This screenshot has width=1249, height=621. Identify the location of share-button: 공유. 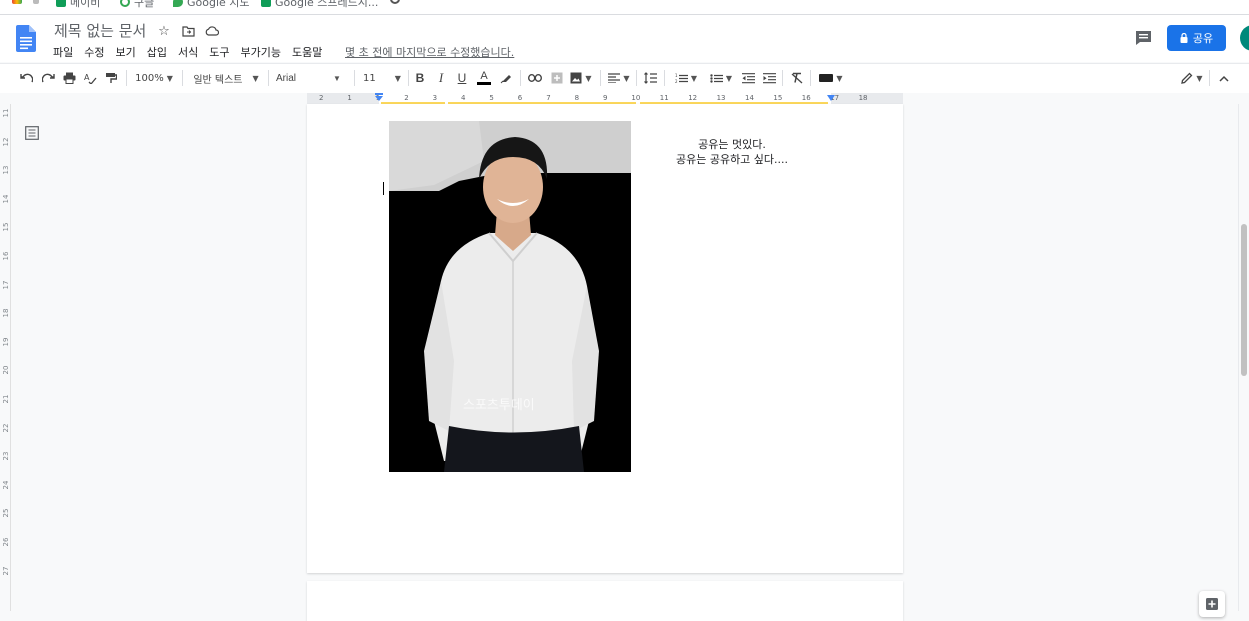
(1196, 38).